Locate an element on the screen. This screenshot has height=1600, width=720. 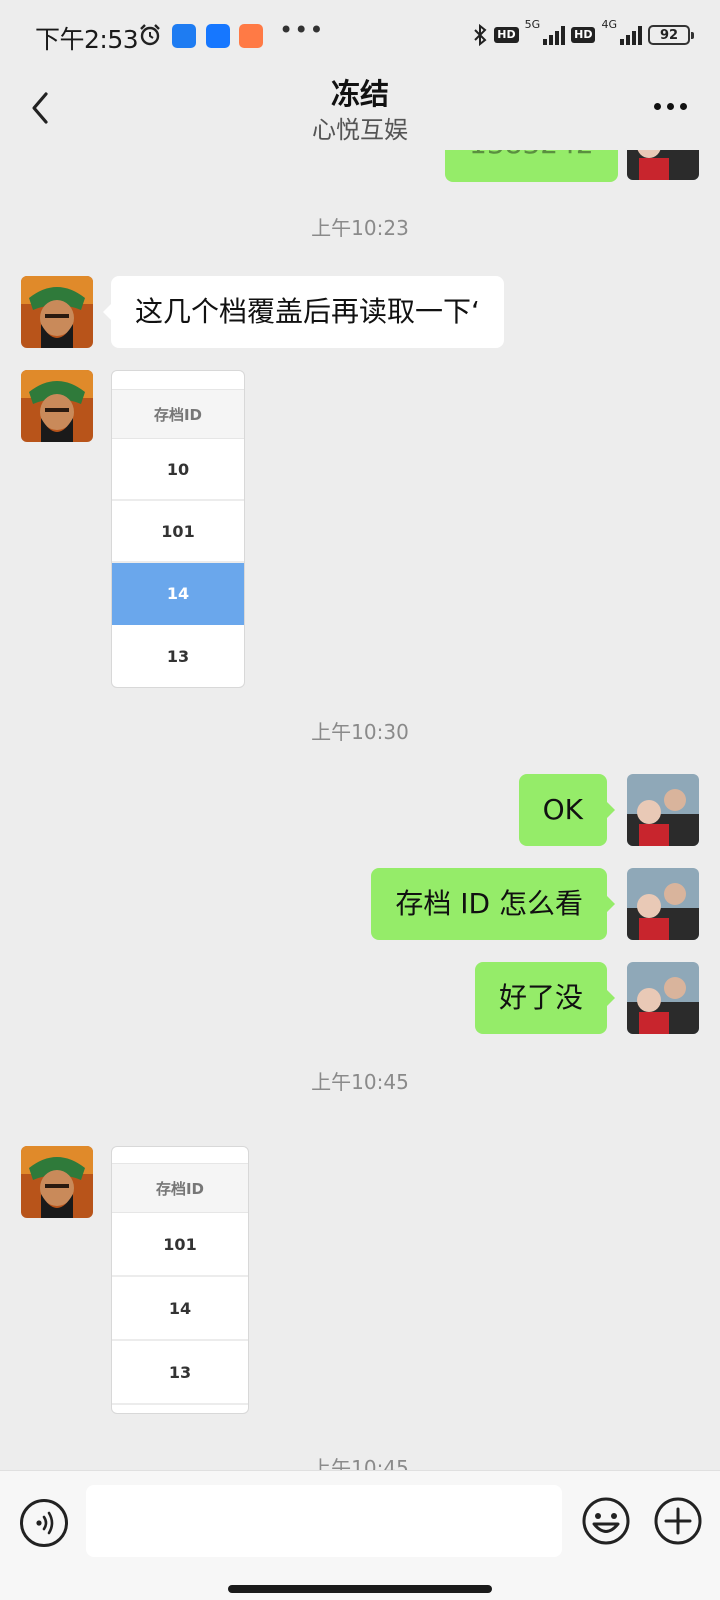
signal-5g-icon is located at coordinates (554, 35).